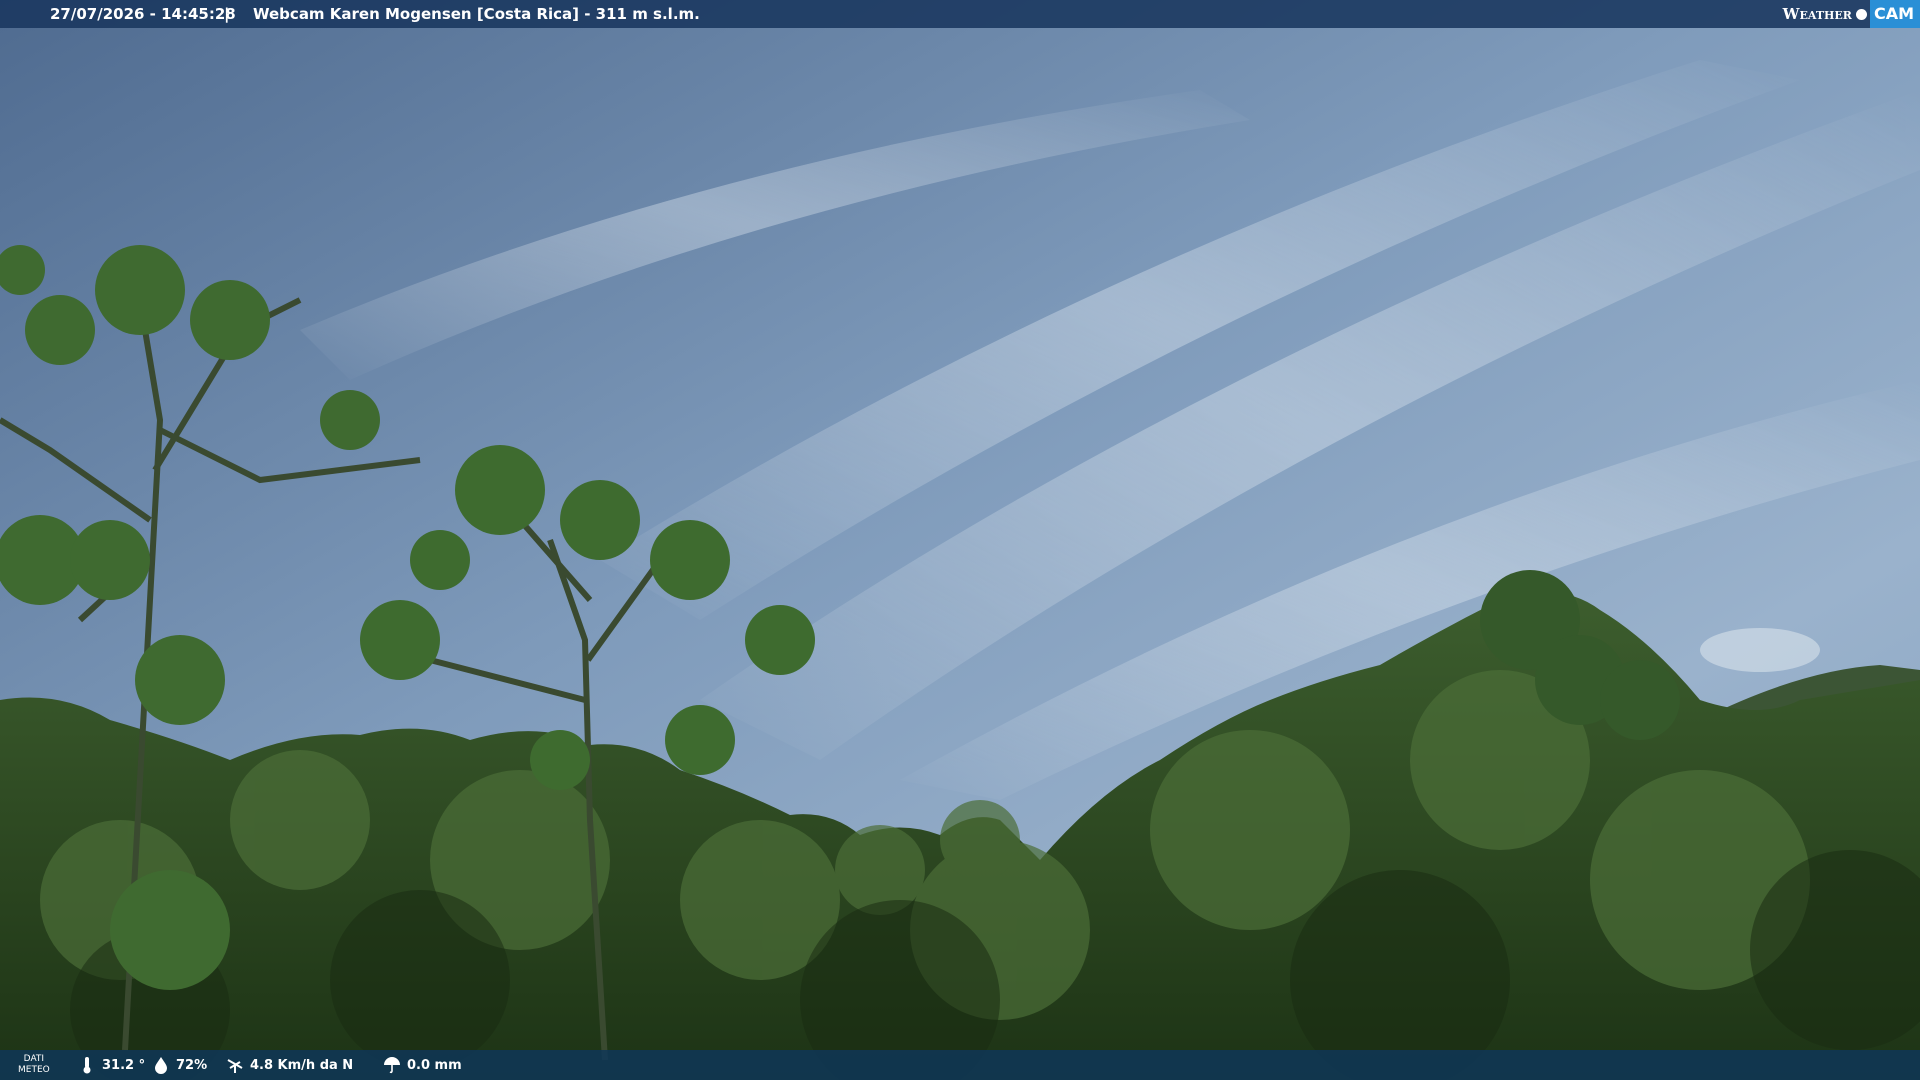 The image size is (1920, 1080). What do you see at coordinates (1861, 14) in the screenshot?
I see `logo-dot-icon` at bounding box center [1861, 14].